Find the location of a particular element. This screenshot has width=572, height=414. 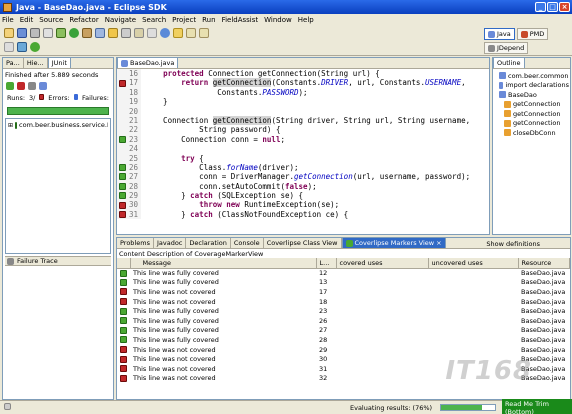

menu-source: Source is located at coordinates (51, 20).